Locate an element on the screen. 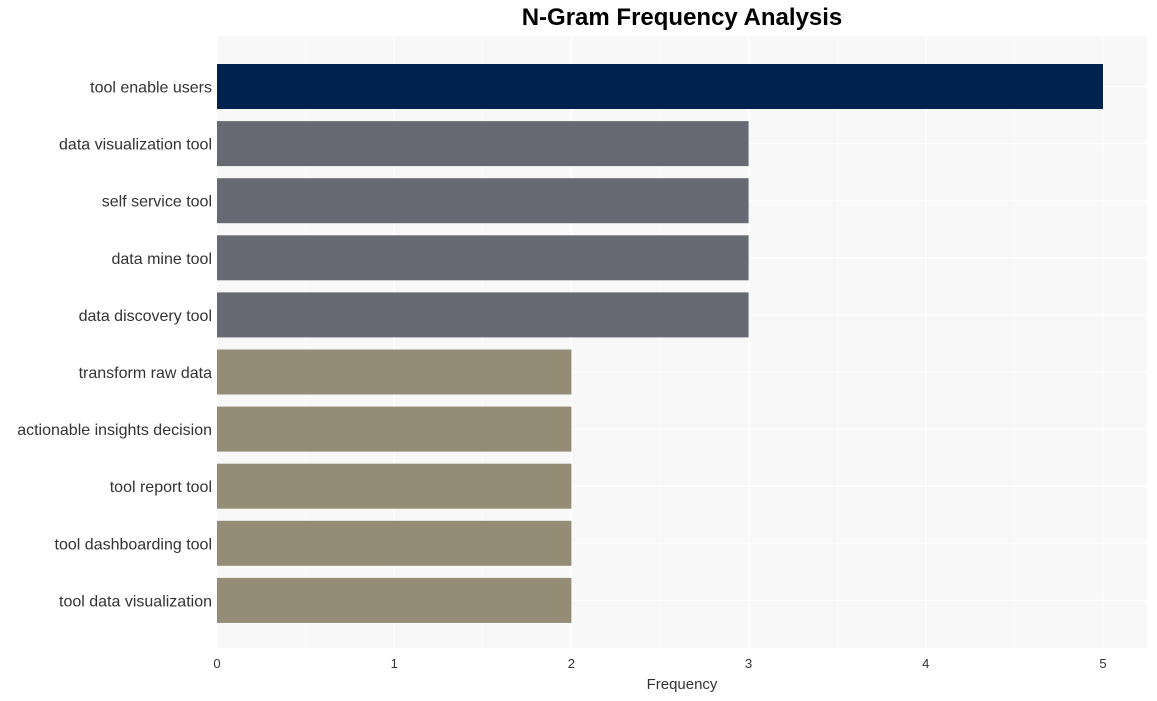 Image resolution: width=1157 pixels, height=701 pixels. y-axis-label: transform raw data is located at coordinates (145, 373).